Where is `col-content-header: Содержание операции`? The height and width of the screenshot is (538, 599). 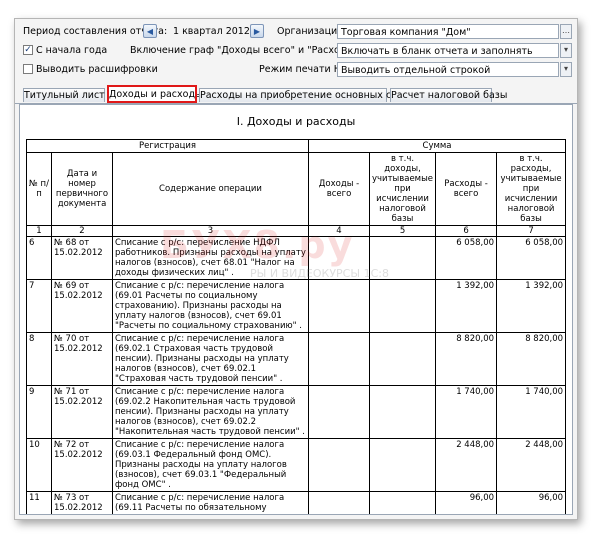 col-content-header: Содержание операции is located at coordinates (210, 189).